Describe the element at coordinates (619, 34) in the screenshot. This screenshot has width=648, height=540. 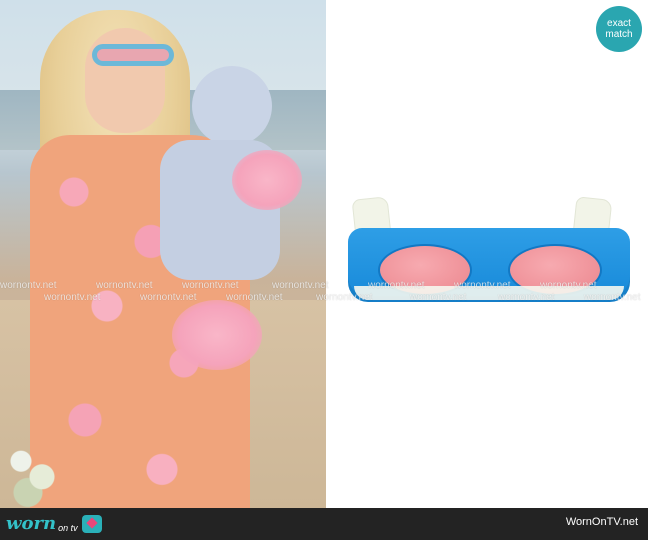
I see `badge-line2: match` at that location.